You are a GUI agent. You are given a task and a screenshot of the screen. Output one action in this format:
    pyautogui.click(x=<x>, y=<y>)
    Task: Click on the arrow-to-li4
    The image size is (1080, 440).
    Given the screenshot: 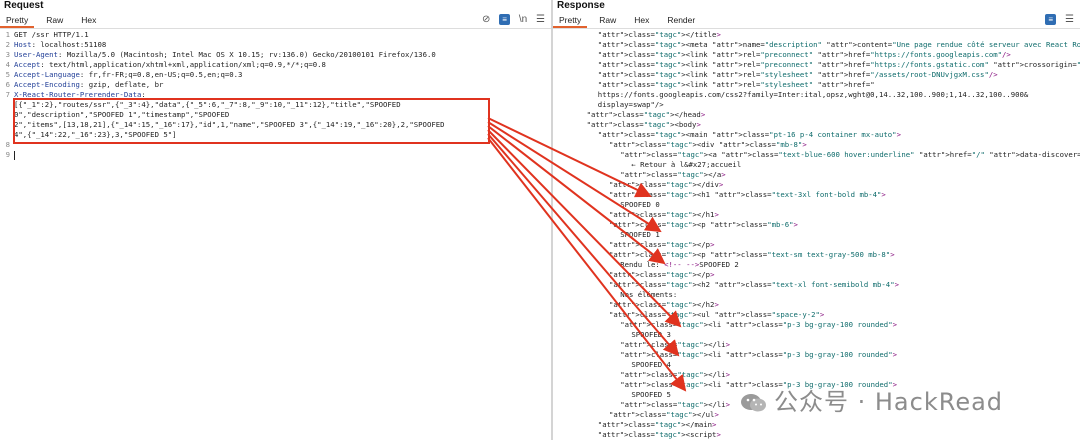 What is the action you would take?
    pyautogui.click(x=583, y=245)
    